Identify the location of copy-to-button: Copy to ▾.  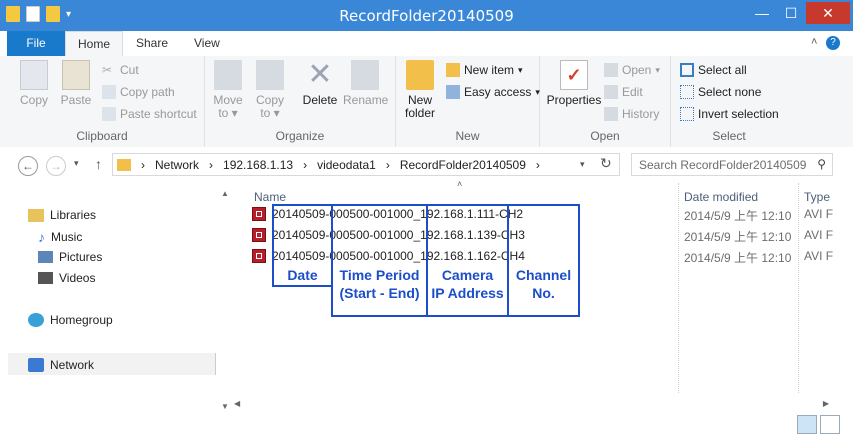
(270, 90).